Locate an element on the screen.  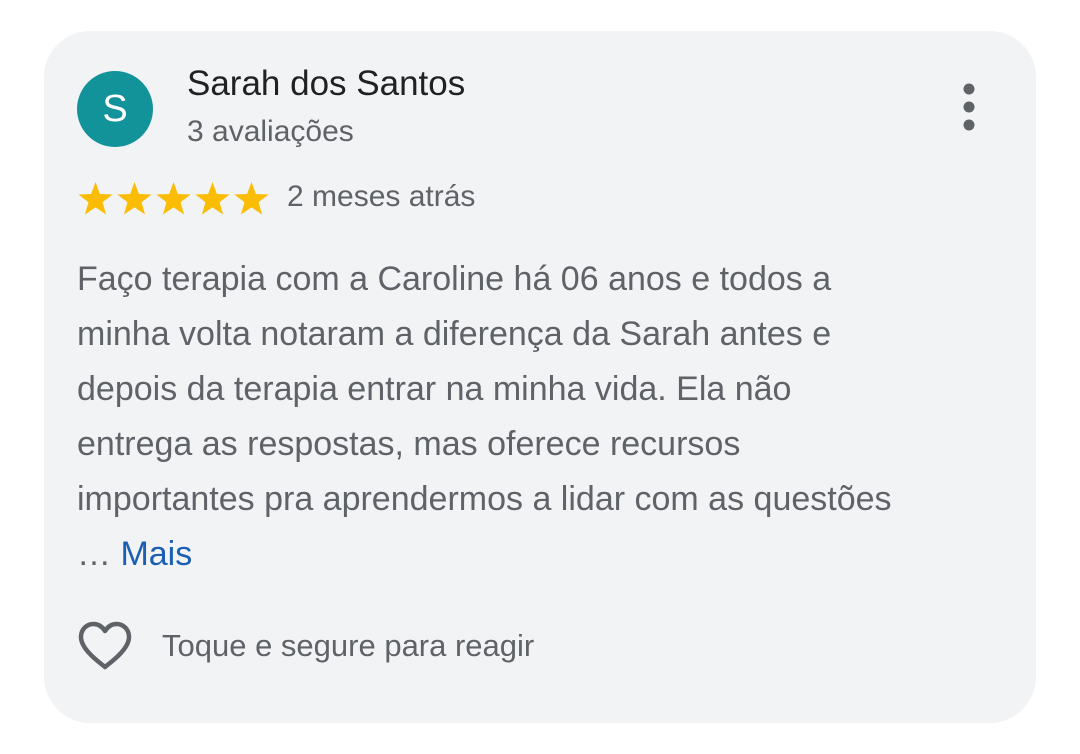
author-review-count: 3 avaliações is located at coordinates (270, 131).